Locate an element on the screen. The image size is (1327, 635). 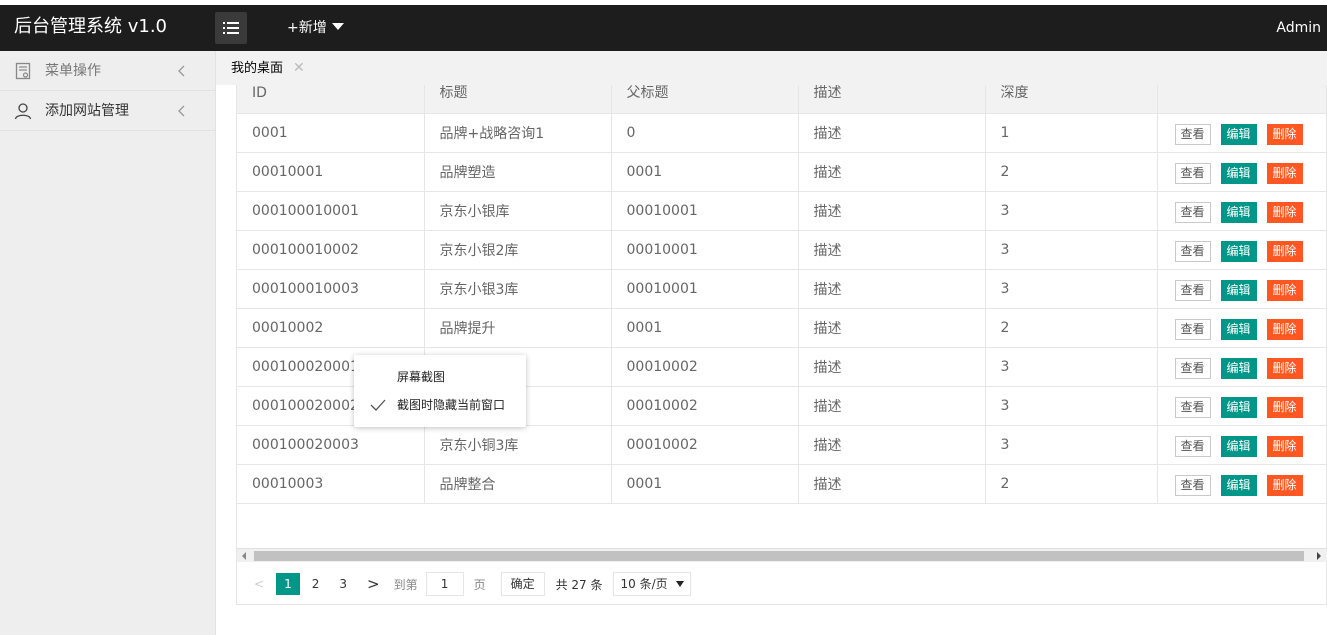
table-row: 0001 品牌+战略咨询1 0 描述 1 查看 编辑 删除 is located at coordinates (781, 133).